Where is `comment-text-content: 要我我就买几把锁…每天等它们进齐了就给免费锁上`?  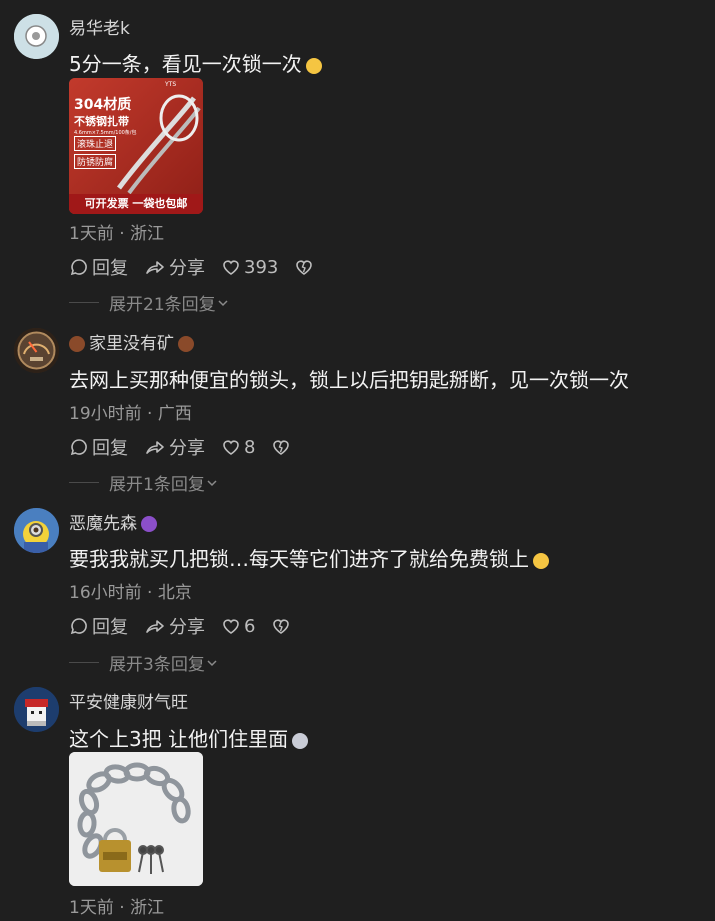 comment-text-content: 要我我就买几把锁…每天等它们进齐了就给免费锁上 is located at coordinates (299, 559).